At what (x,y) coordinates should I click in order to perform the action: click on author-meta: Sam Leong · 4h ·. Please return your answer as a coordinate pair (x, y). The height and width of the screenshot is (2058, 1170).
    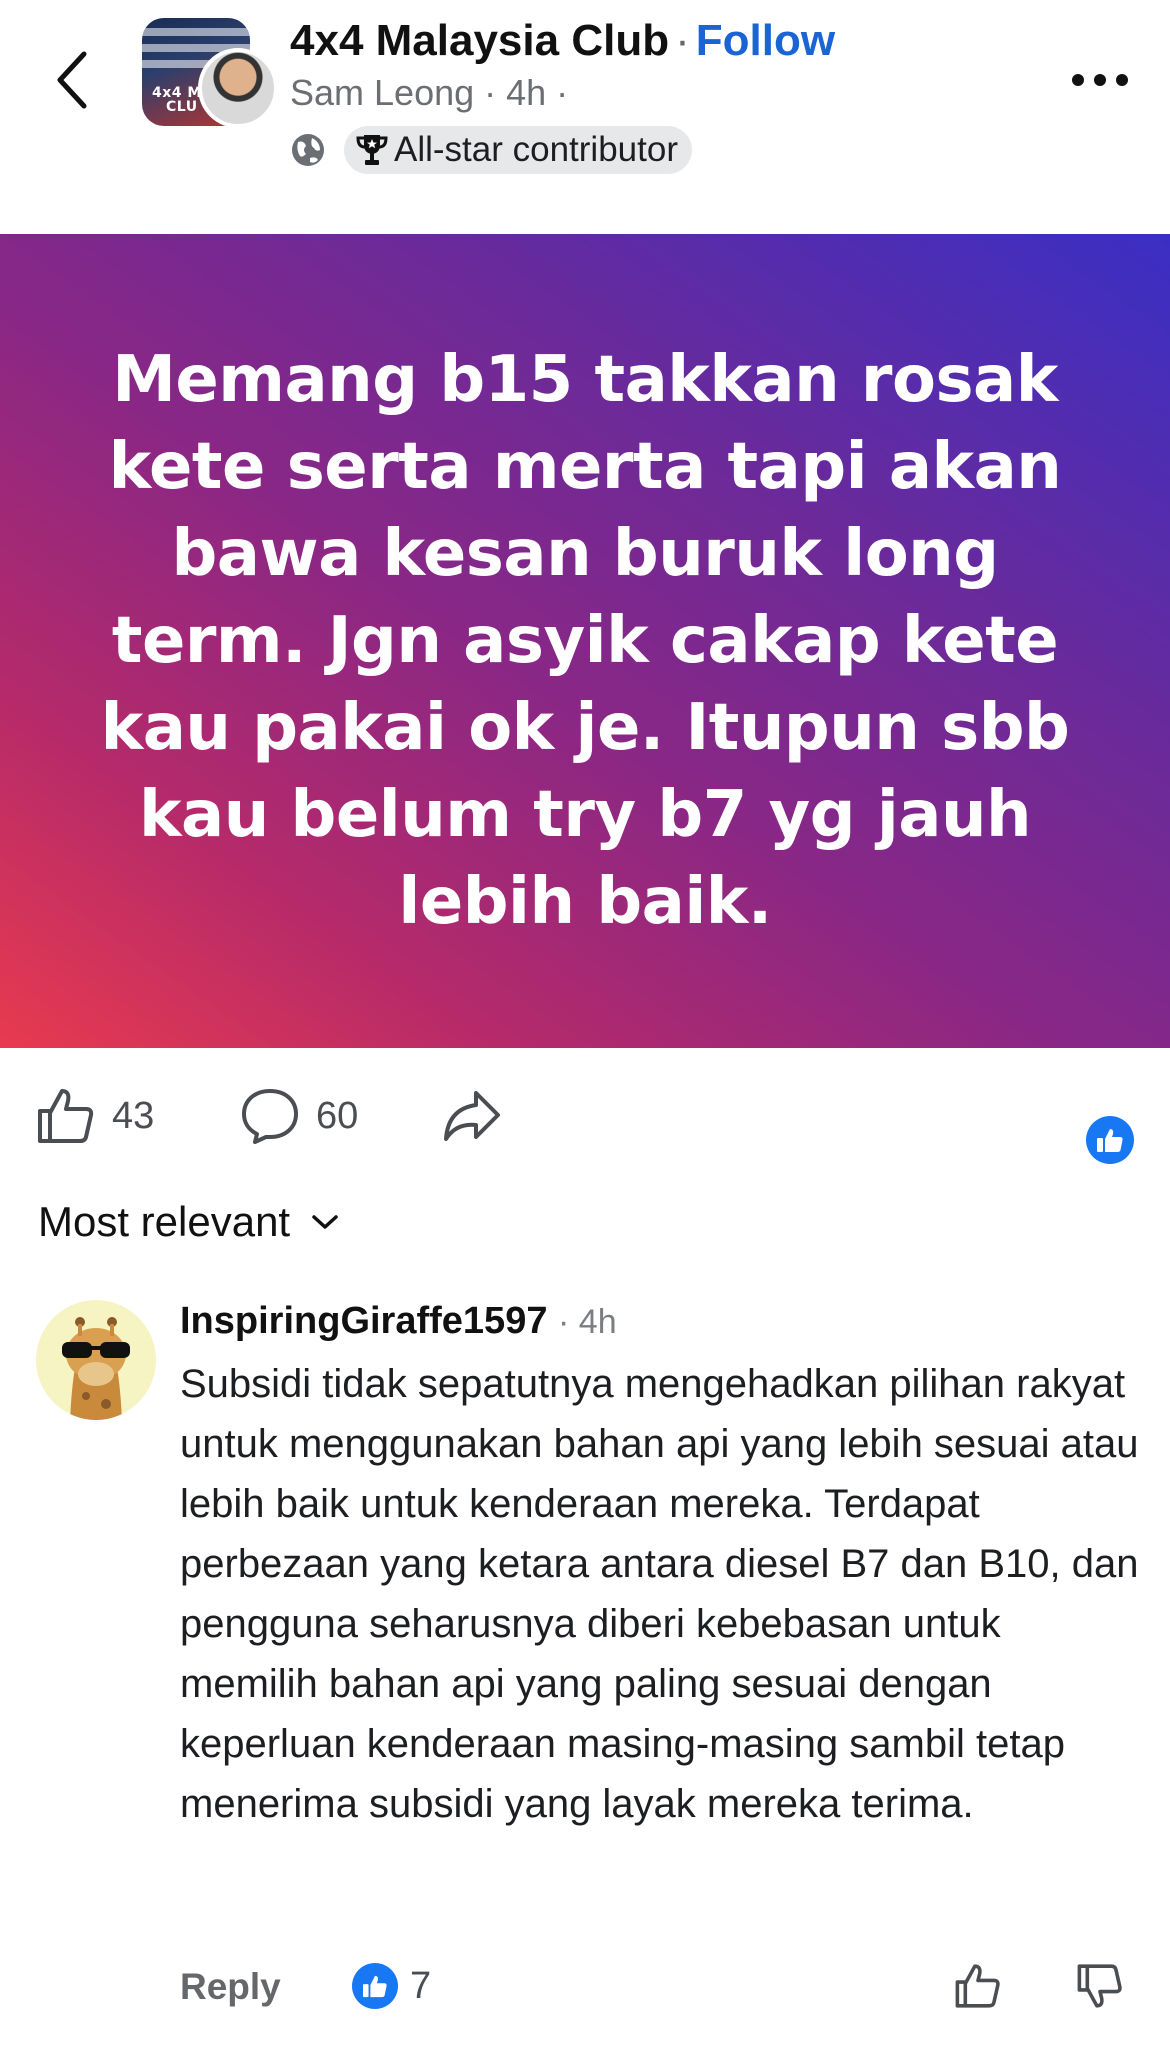
    Looking at the image, I should click on (429, 93).